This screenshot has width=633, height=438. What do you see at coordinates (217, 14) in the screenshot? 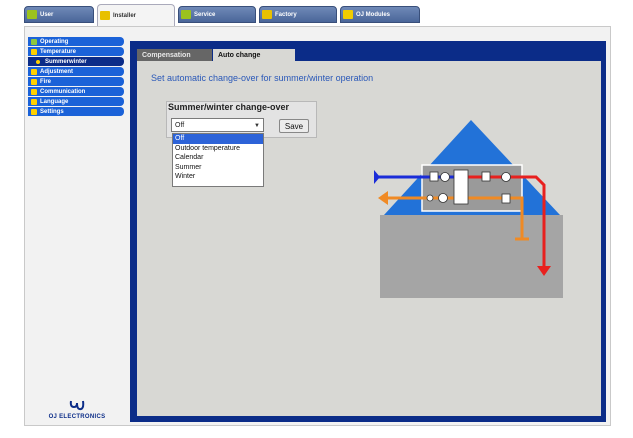
I see `tab-service: Service` at bounding box center [217, 14].